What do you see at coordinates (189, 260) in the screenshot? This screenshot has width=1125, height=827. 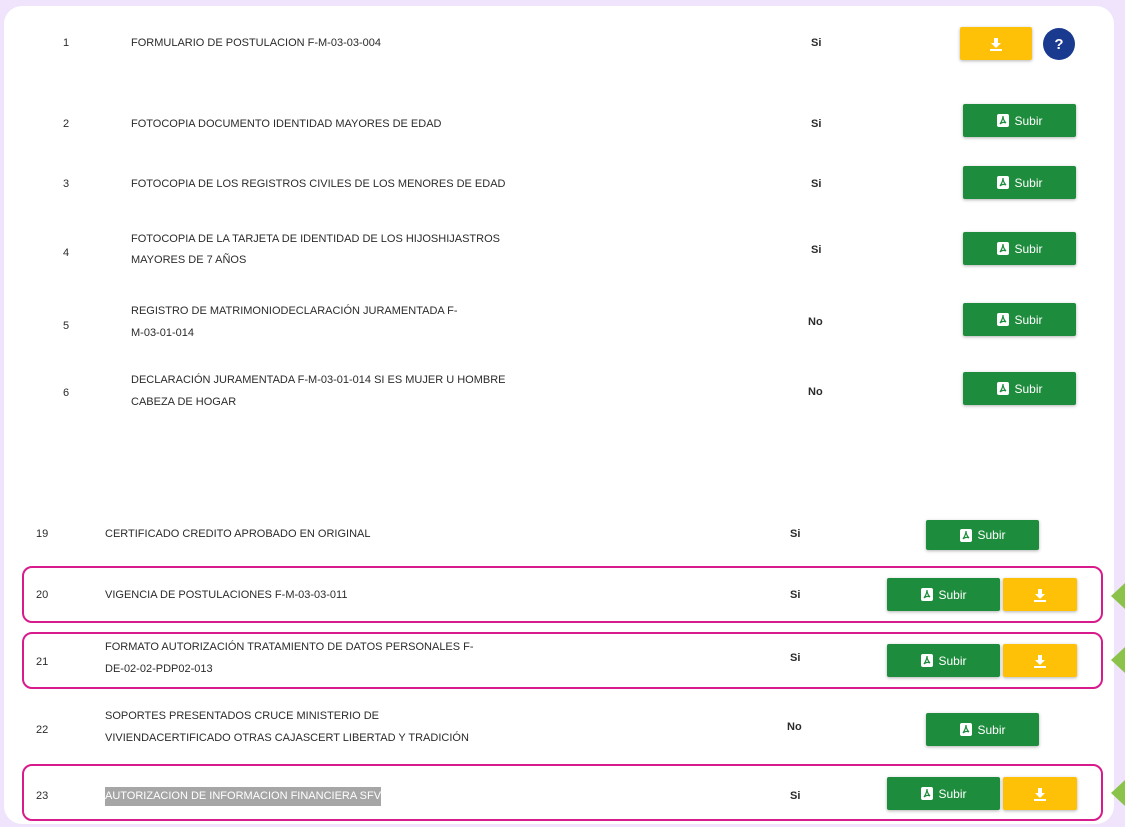 I see `document-name-line2: MAYORES DE 7 AÑOS` at bounding box center [189, 260].